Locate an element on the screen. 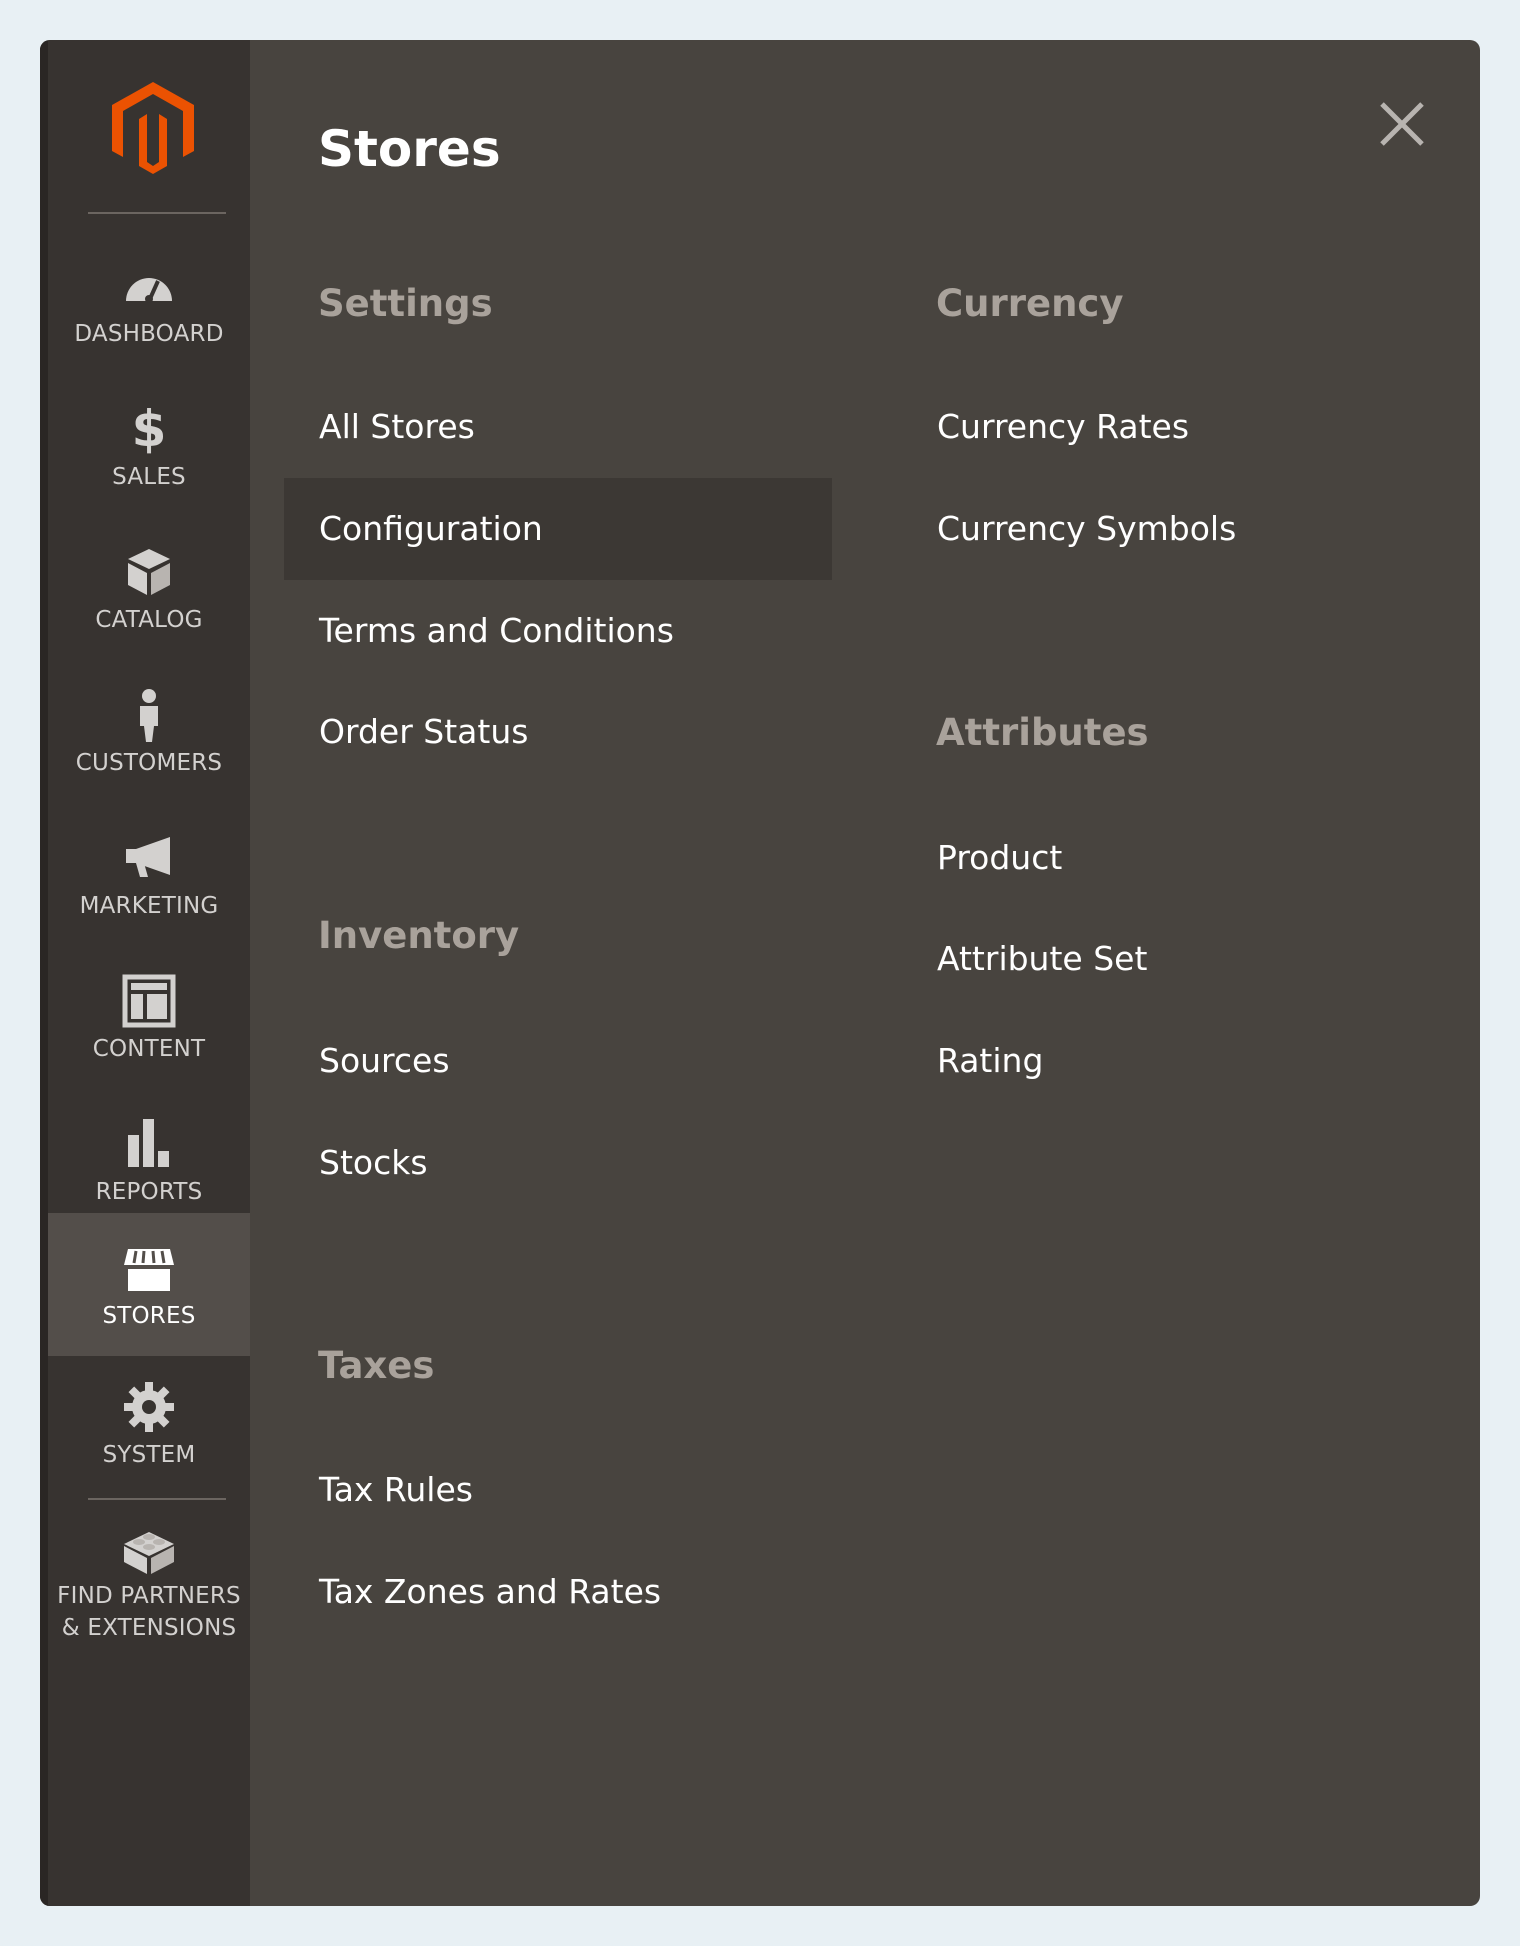 The width and height of the screenshot is (1520, 1946). menu-link-attribute-set: Attribute Set is located at coordinates (1176, 959).